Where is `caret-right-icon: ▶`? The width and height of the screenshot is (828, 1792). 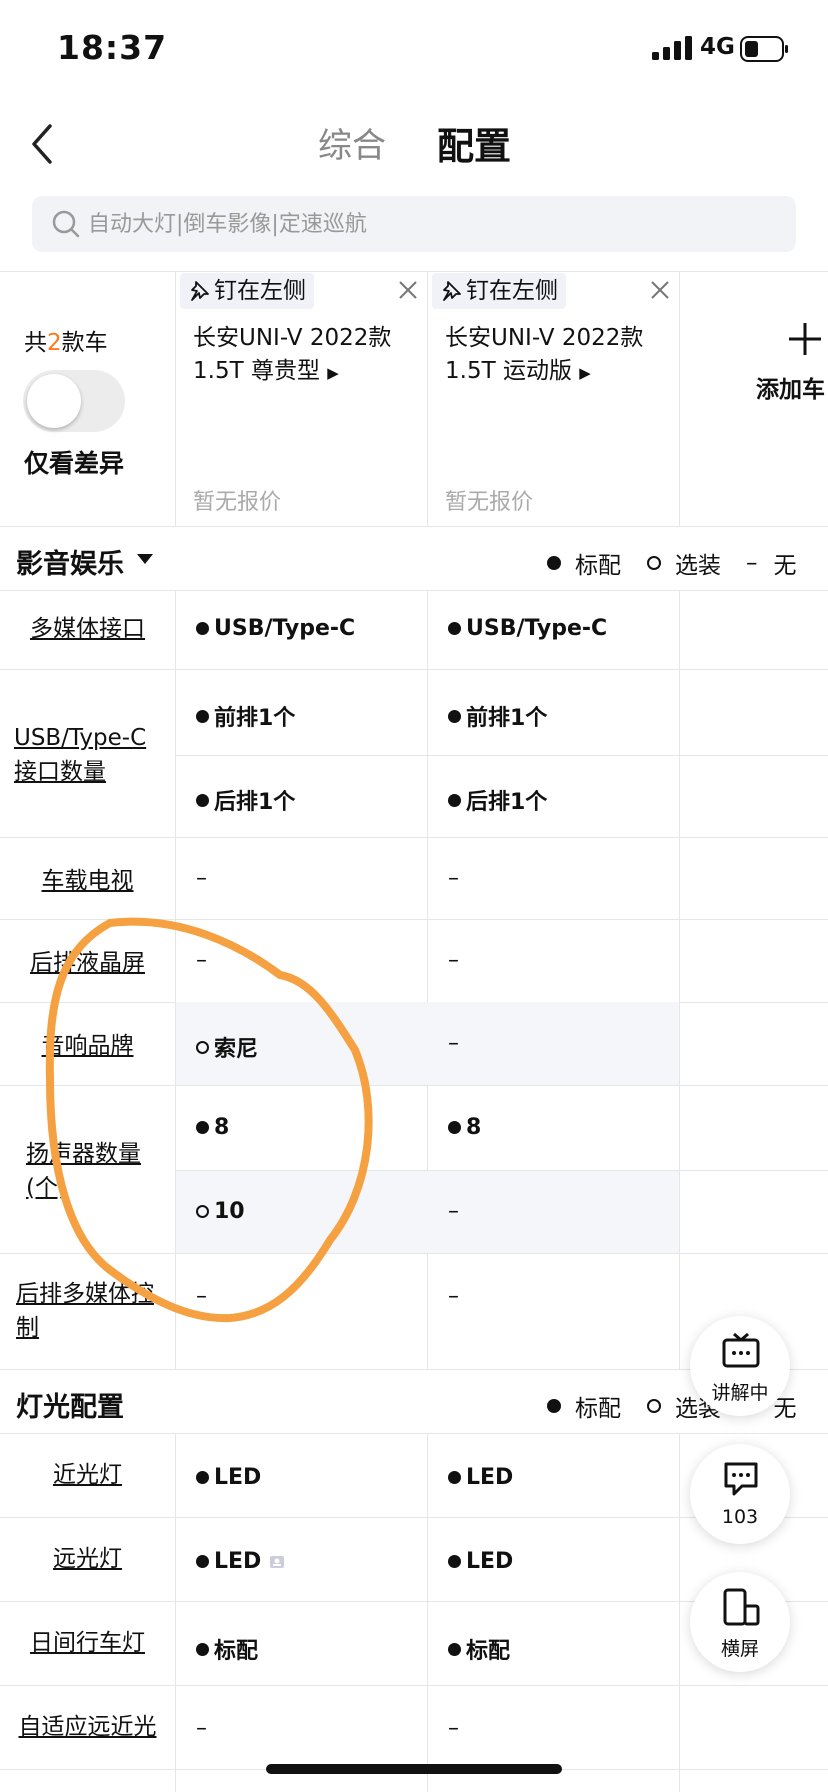
caret-right-icon: ▶ is located at coordinates (333, 373).